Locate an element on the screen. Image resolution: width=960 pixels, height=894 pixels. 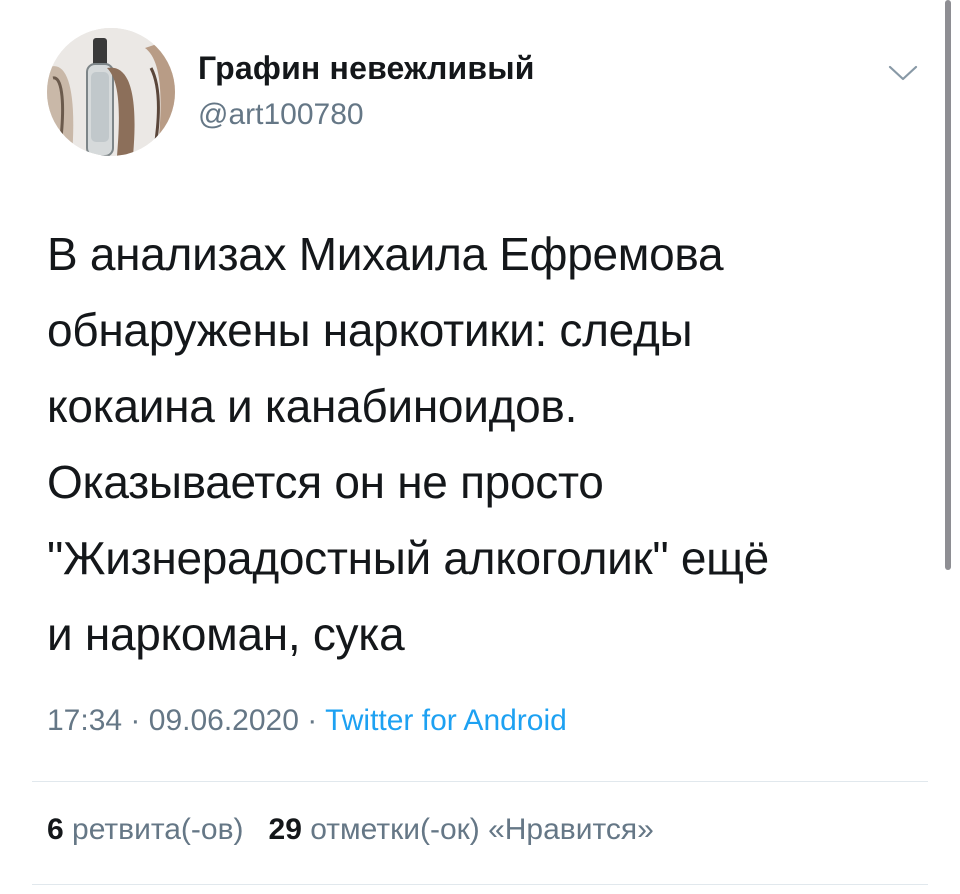
chevron-down-icon is located at coordinates (903, 73).